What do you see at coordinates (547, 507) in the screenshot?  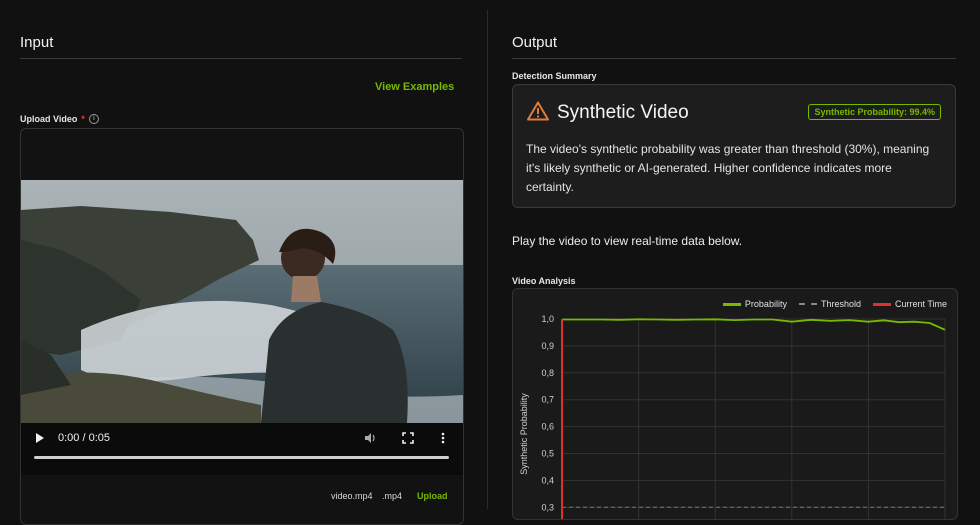 I see `y-tick-label: 0,3` at bounding box center [547, 507].